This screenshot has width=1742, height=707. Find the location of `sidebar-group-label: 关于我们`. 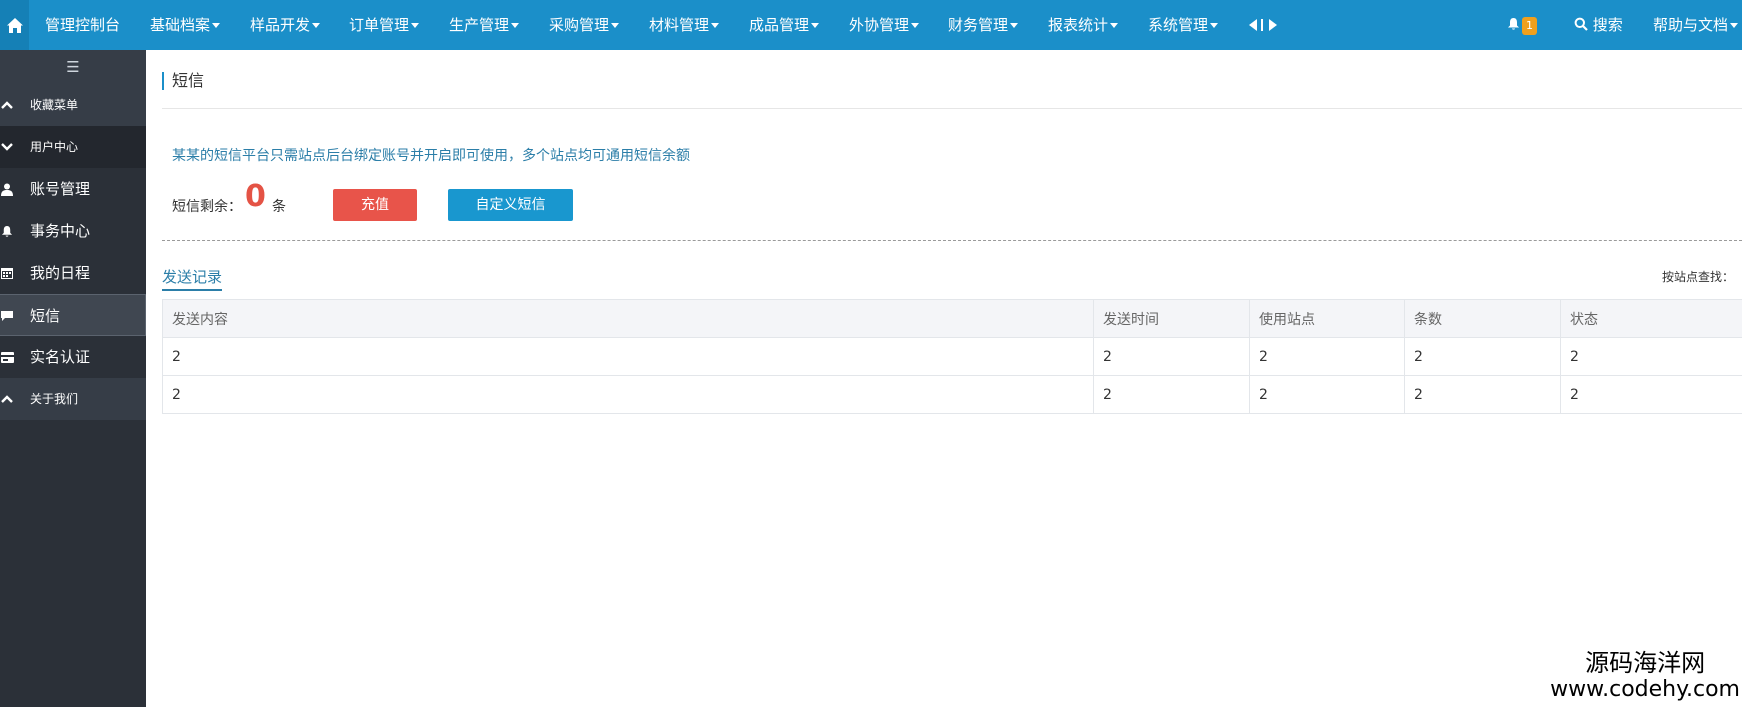

sidebar-group-label: 关于我们 is located at coordinates (54, 399).